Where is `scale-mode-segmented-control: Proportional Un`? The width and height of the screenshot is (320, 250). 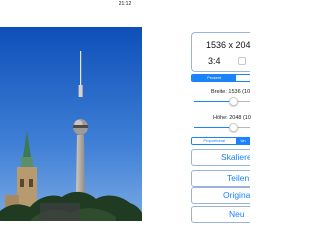
scale-mode-segmented-control: Proportional Un is located at coordinates (220, 141).